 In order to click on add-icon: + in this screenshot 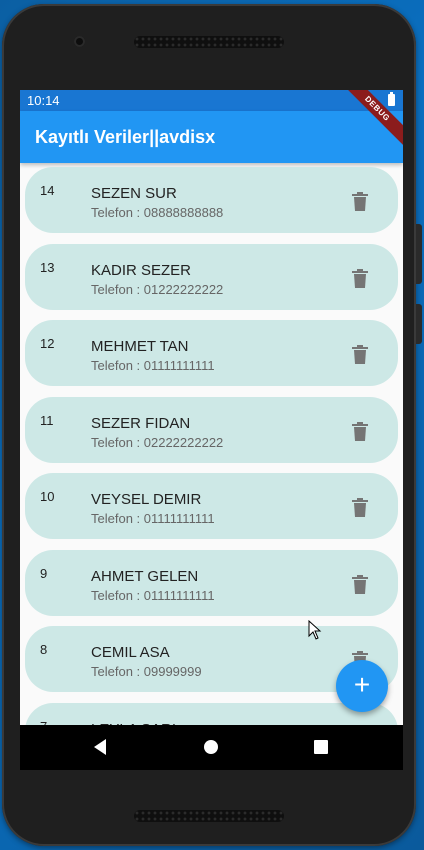, I will do `click(362, 684)`.